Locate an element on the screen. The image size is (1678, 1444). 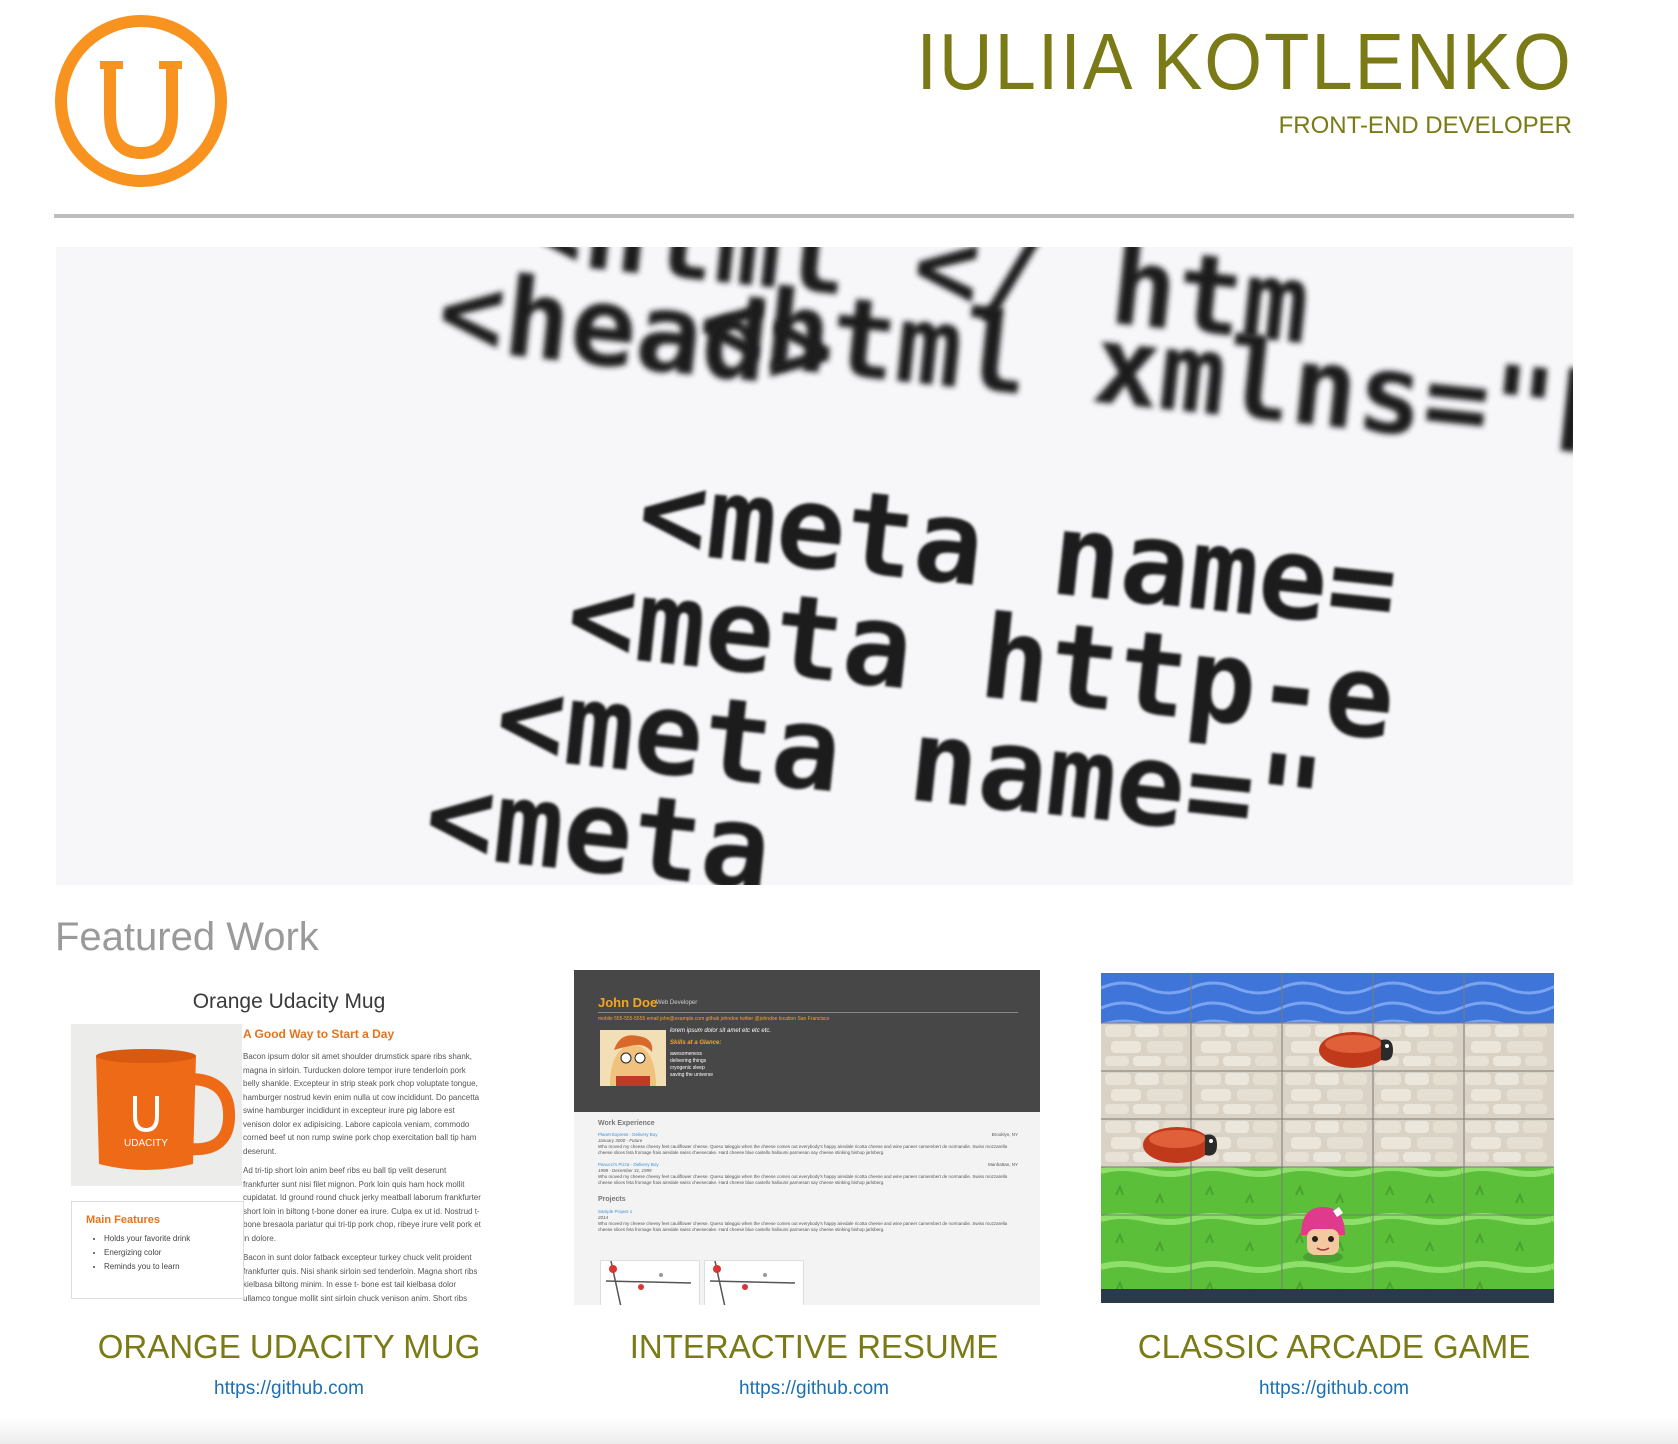
resume-avatar is located at coordinates (633, 1058).